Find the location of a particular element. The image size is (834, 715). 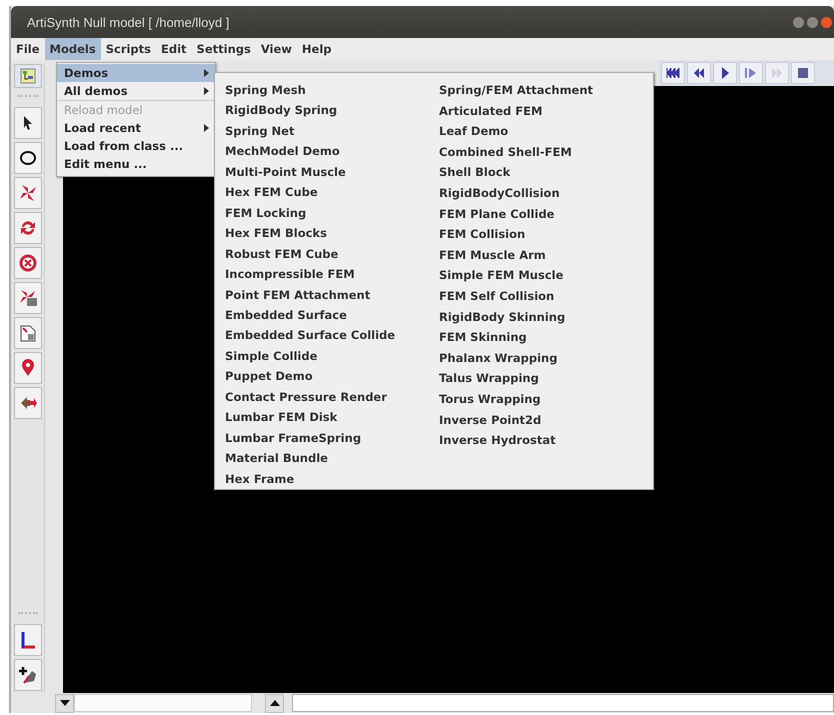

menu-item: RigidBodyCollision is located at coordinates (499, 193).